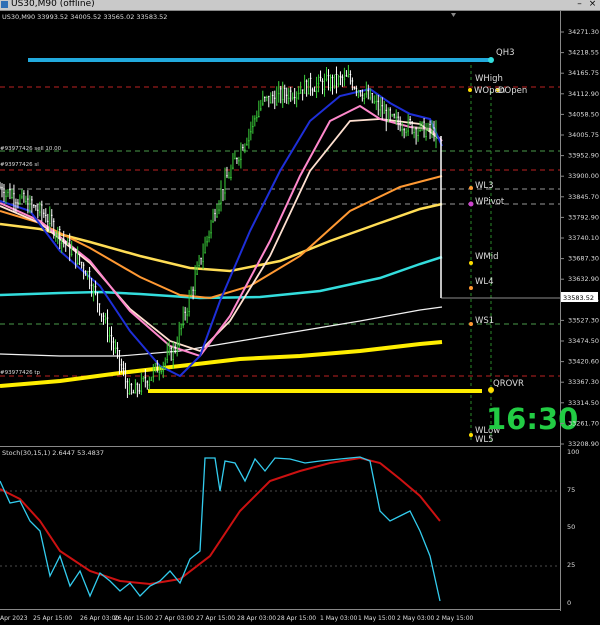 The height and width of the screenshot is (625, 600). What do you see at coordinates (491, 60) in the screenshot?
I see `qh3-dot` at bounding box center [491, 60].